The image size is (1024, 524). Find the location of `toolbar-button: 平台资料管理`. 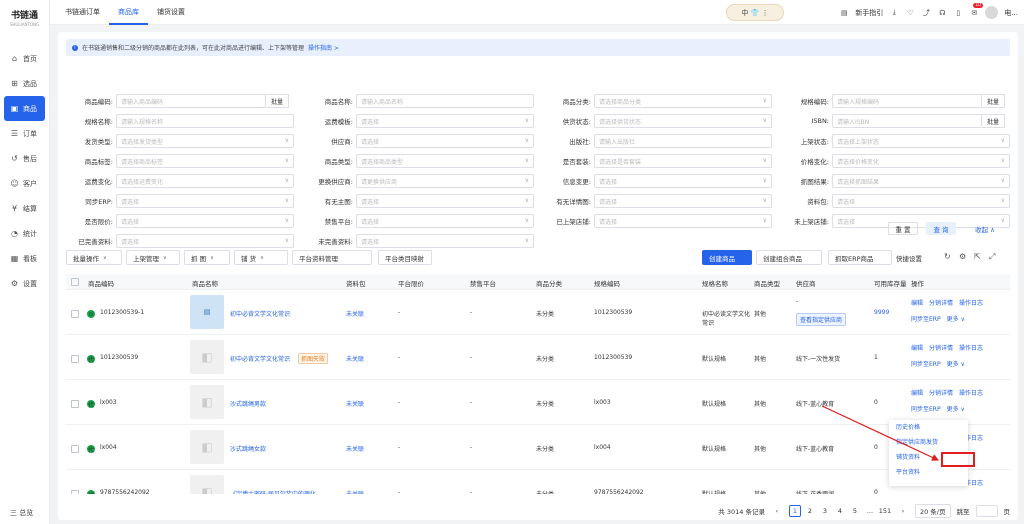

toolbar-button: 平台资料管理 is located at coordinates (332, 257).